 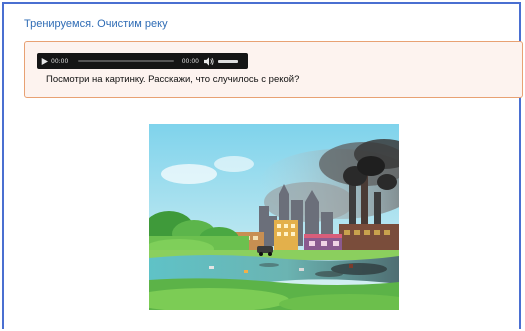 I want to click on play-icon, so click(x=44, y=61).